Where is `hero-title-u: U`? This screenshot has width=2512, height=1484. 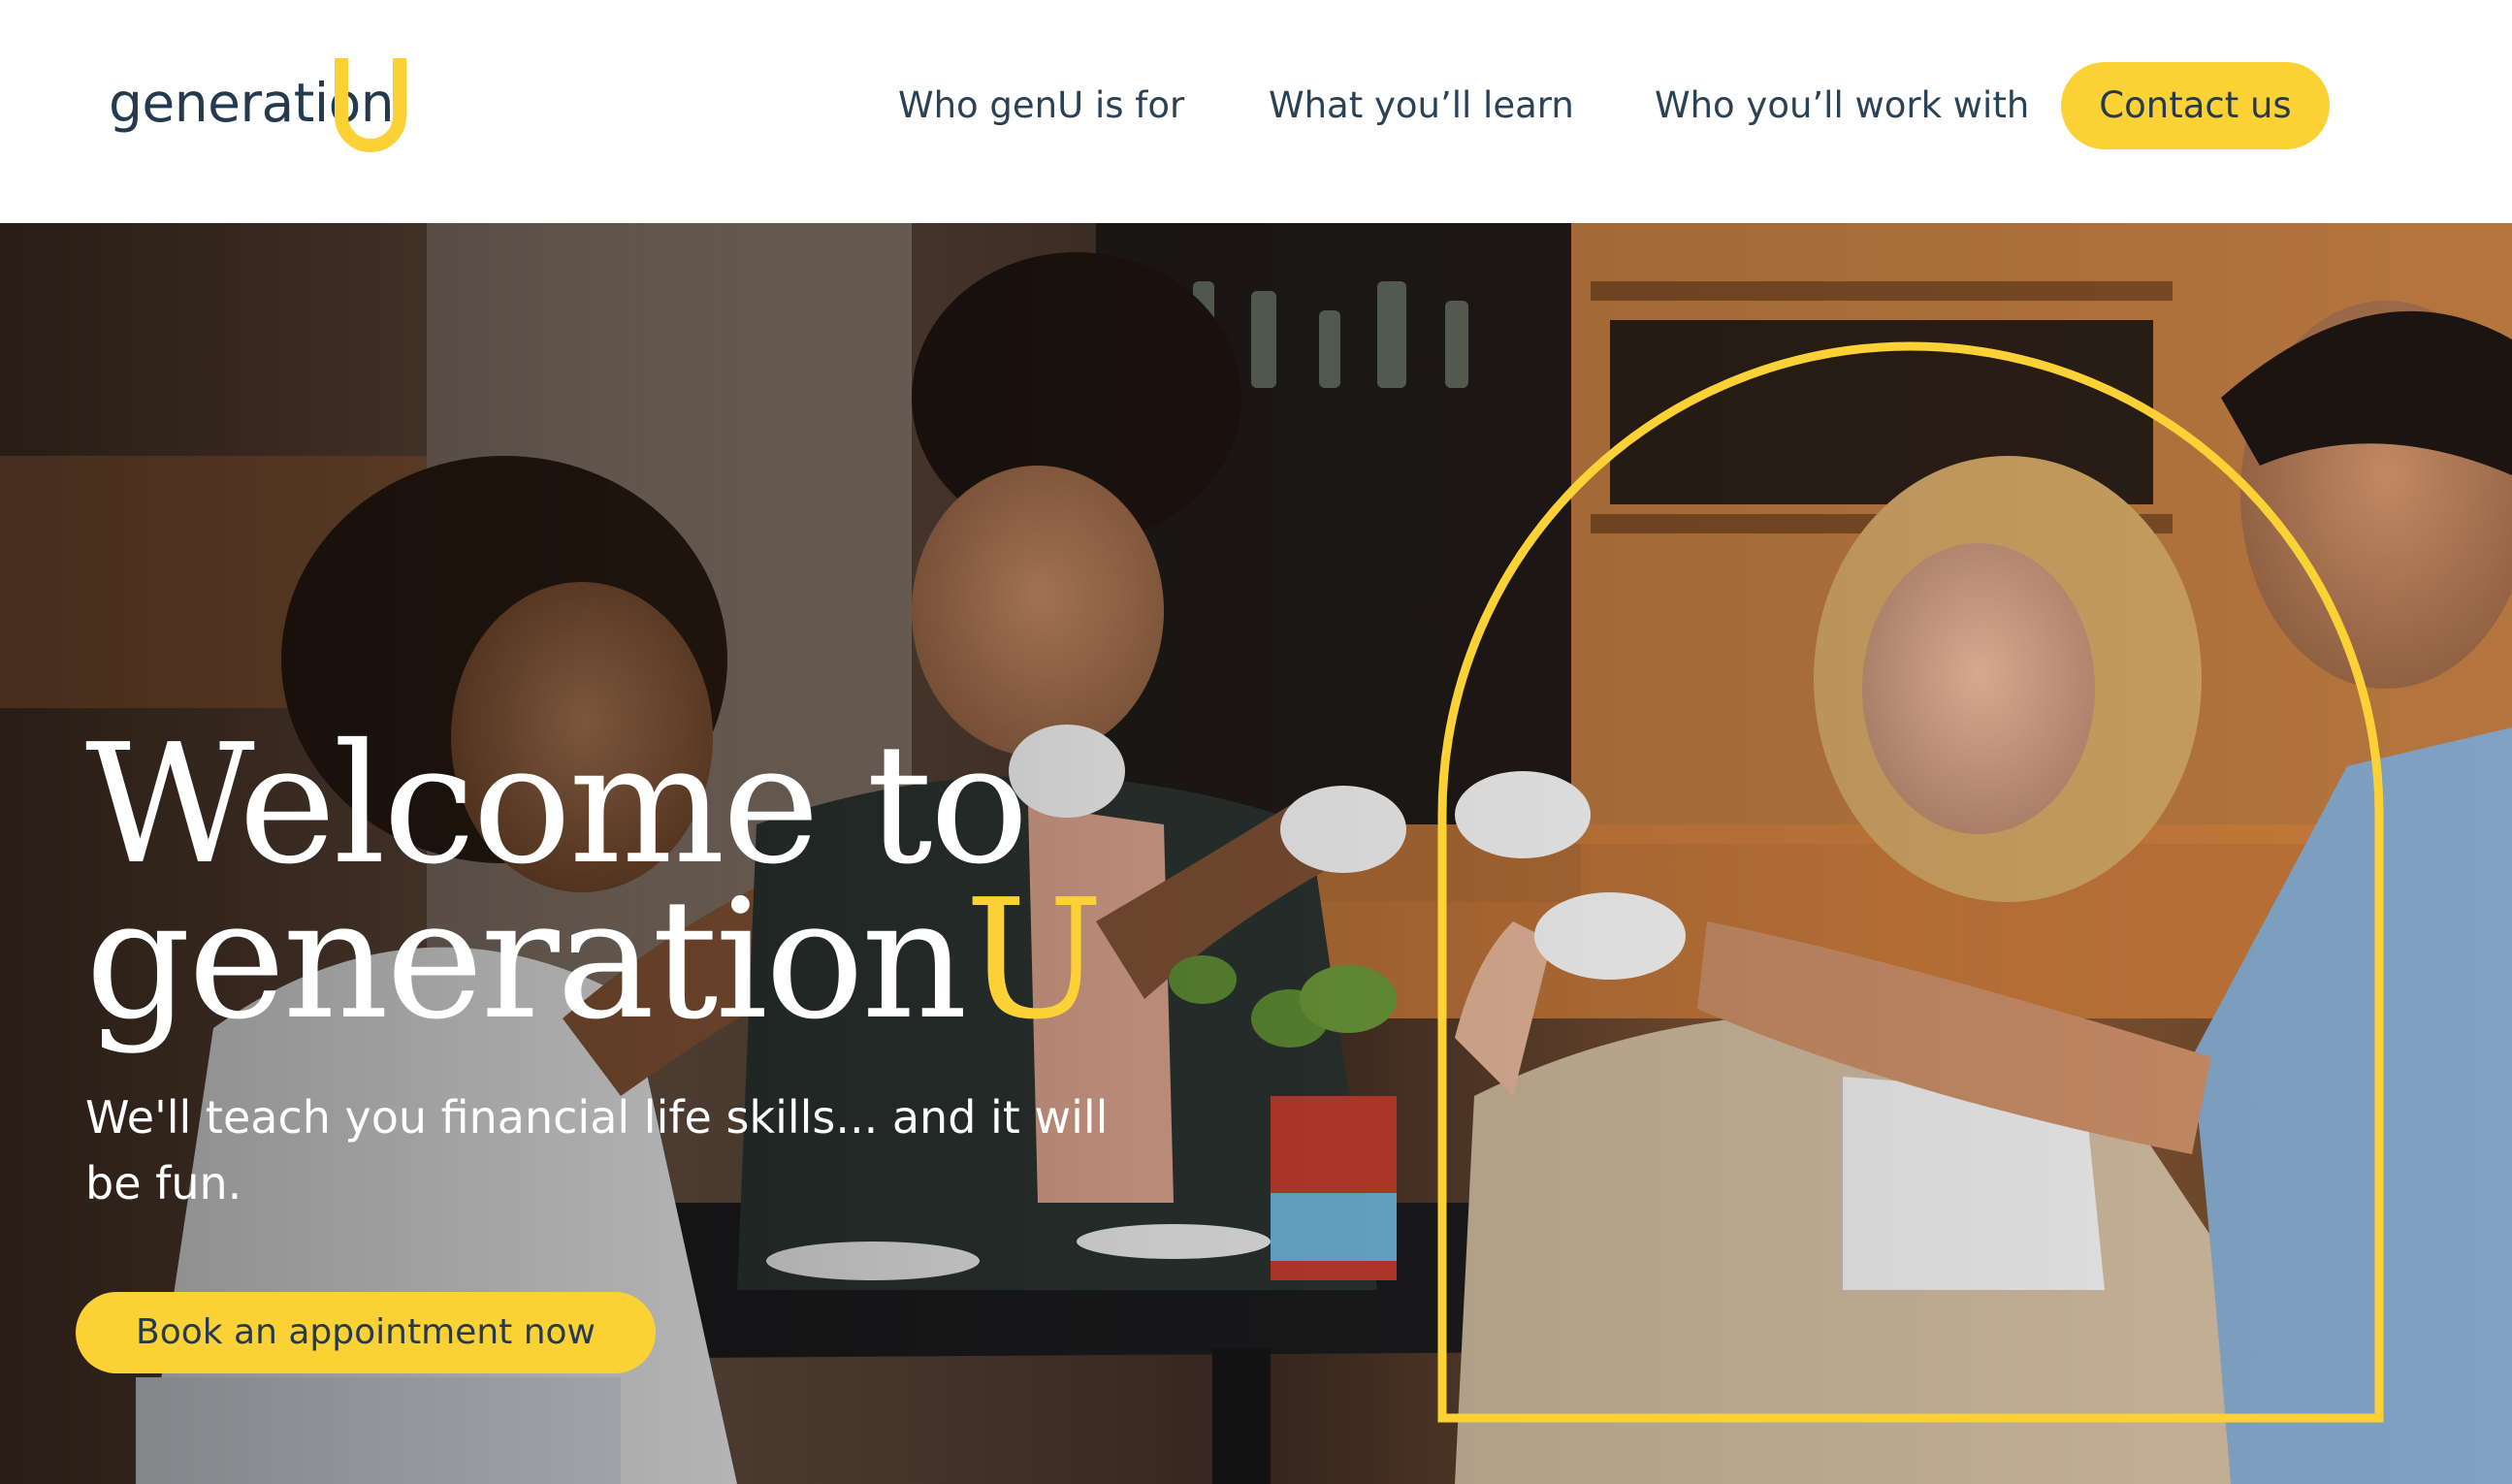 hero-title-u: U is located at coordinates (1034, 960).